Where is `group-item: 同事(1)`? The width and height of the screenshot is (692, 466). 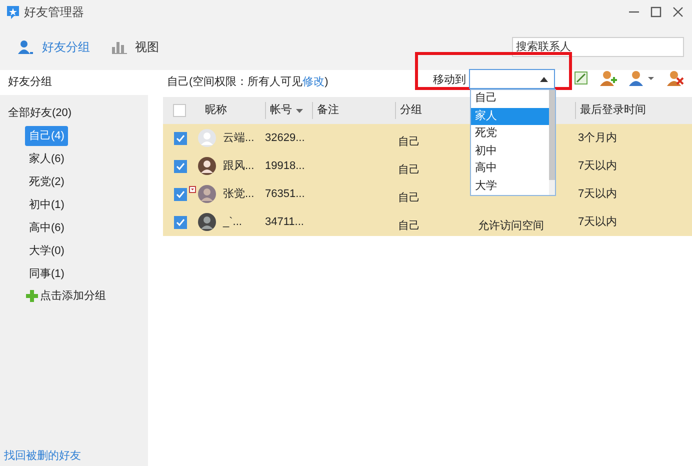
group-item: 同事(1) is located at coordinates (46, 274).